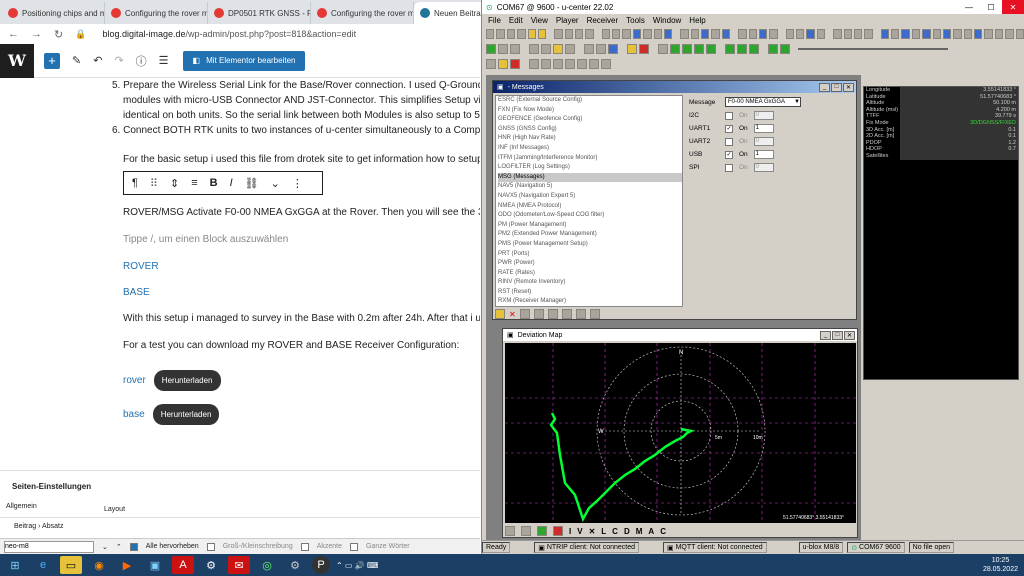 This screenshot has height=576, width=1024. What do you see at coordinates (836, 87) in the screenshot?
I see `maximize-icon: □` at bounding box center [836, 87].